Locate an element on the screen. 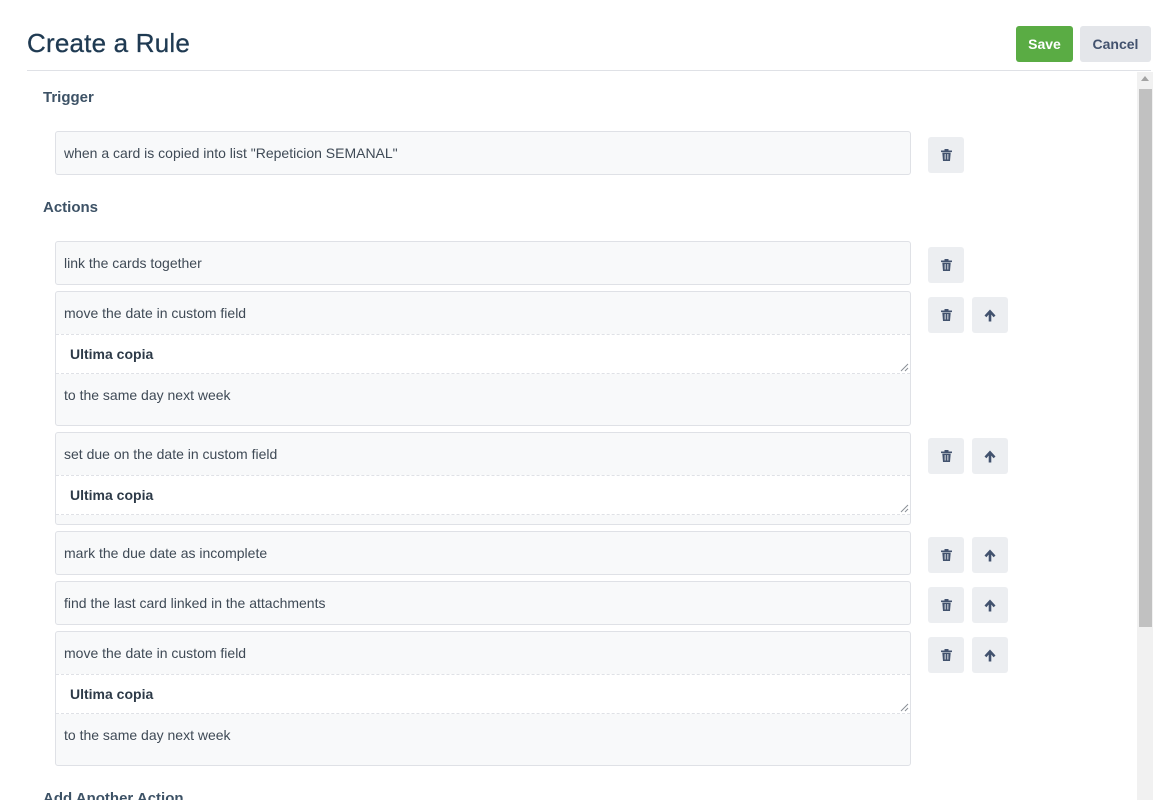 This screenshot has height=800, width=1169. cancel-button: Cancel is located at coordinates (1115, 44).